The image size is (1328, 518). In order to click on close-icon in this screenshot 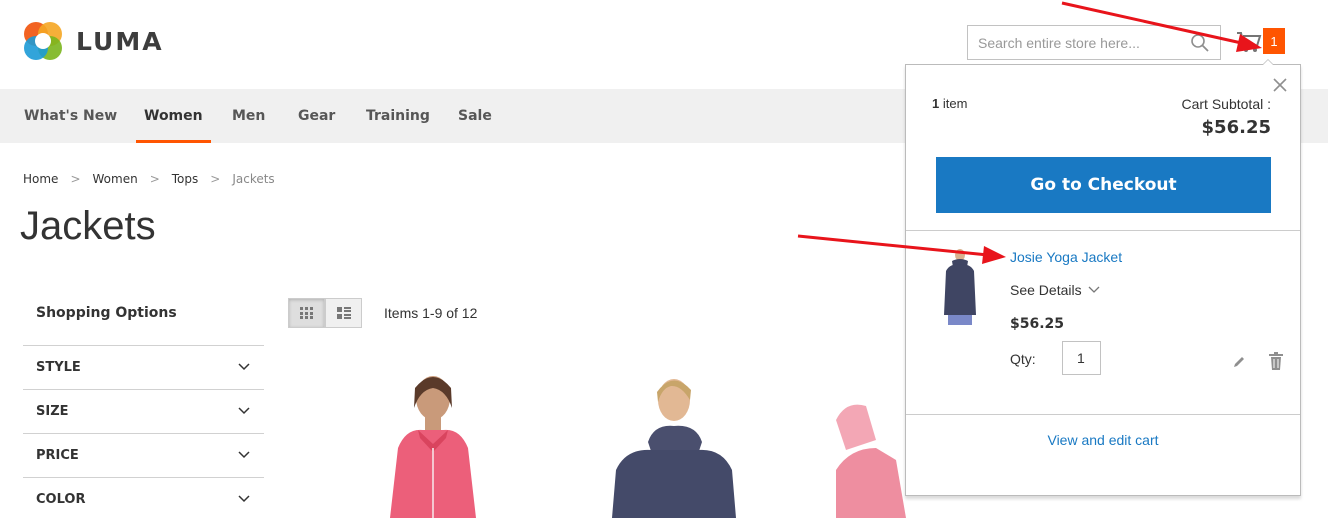, I will do `click(1280, 85)`.